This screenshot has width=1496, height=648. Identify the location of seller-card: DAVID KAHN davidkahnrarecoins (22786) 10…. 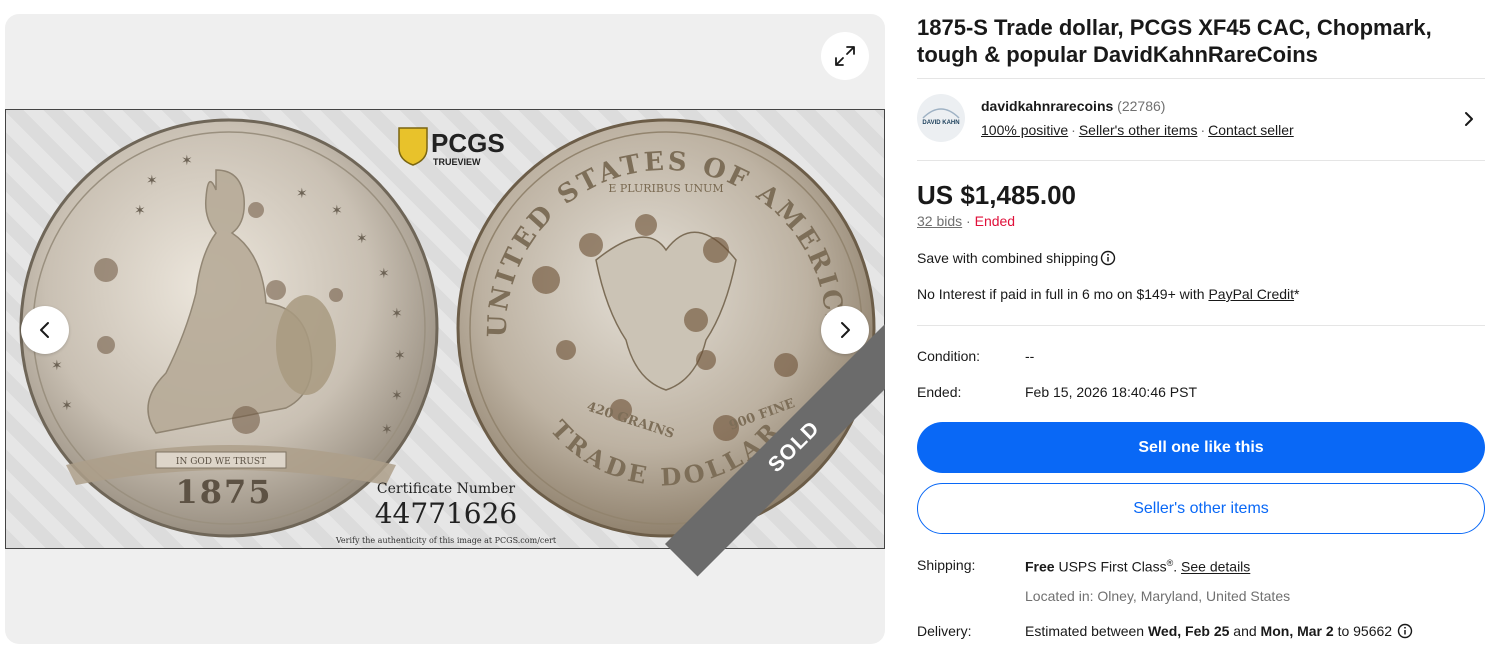
(1201, 120).